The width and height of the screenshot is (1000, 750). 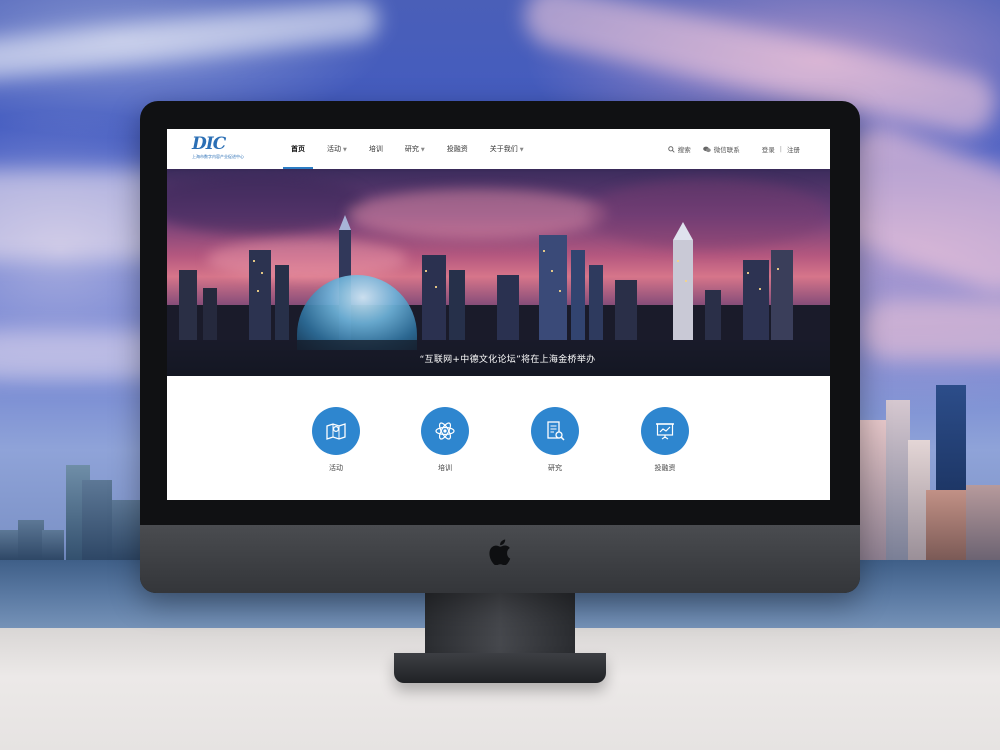 I want to click on nav-item-label: 培训, so click(x=375, y=149).